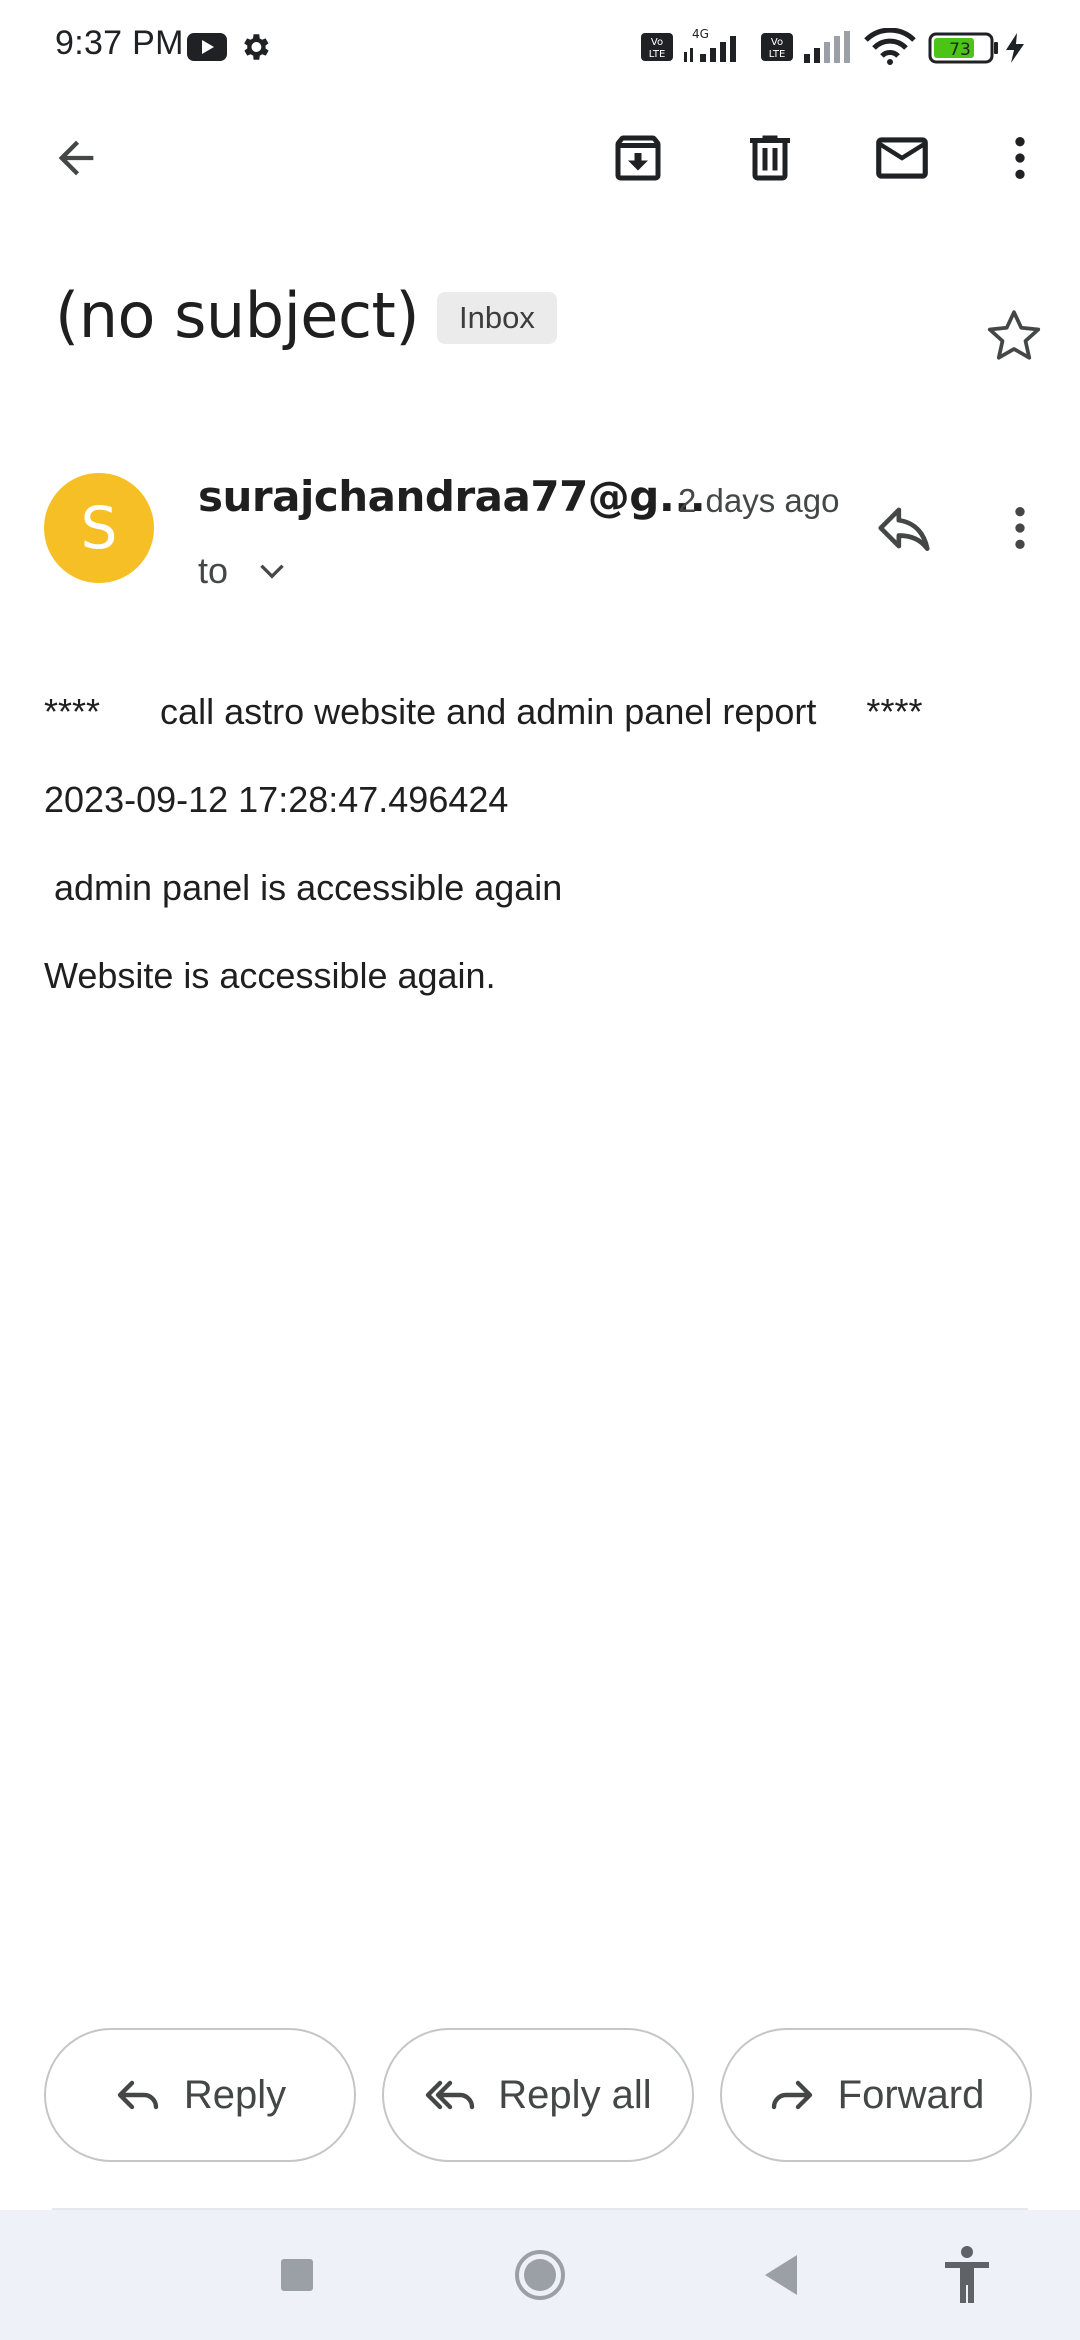 This screenshot has width=1080, height=2340. I want to click on back-triangle-icon, so click(781, 2275).